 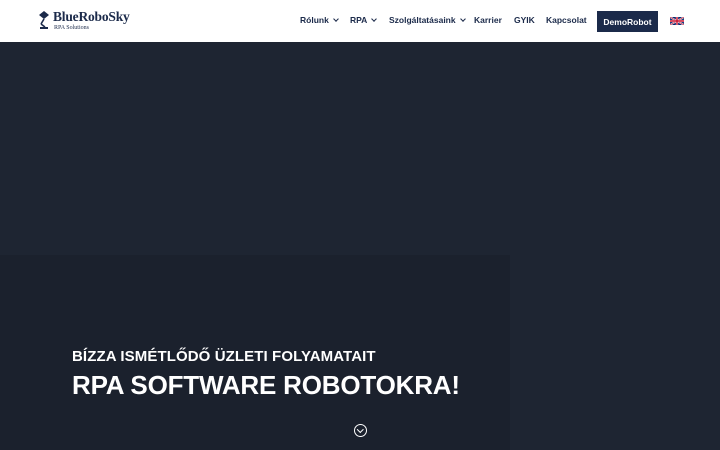 I want to click on nav-item-karrier: Karrier, so click(x=488, y=20).